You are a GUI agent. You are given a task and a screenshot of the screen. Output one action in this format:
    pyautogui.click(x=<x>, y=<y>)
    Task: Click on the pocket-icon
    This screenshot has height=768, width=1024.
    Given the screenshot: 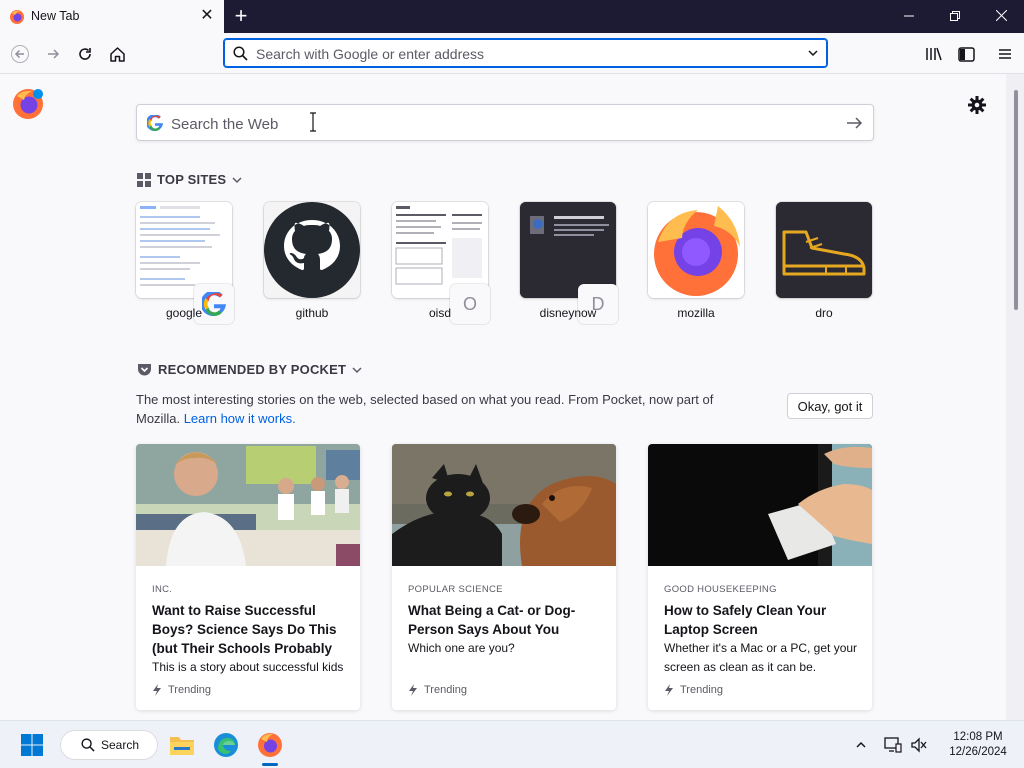 What is the action you would take?
    pyautogui.click(x=144, y=369)
    